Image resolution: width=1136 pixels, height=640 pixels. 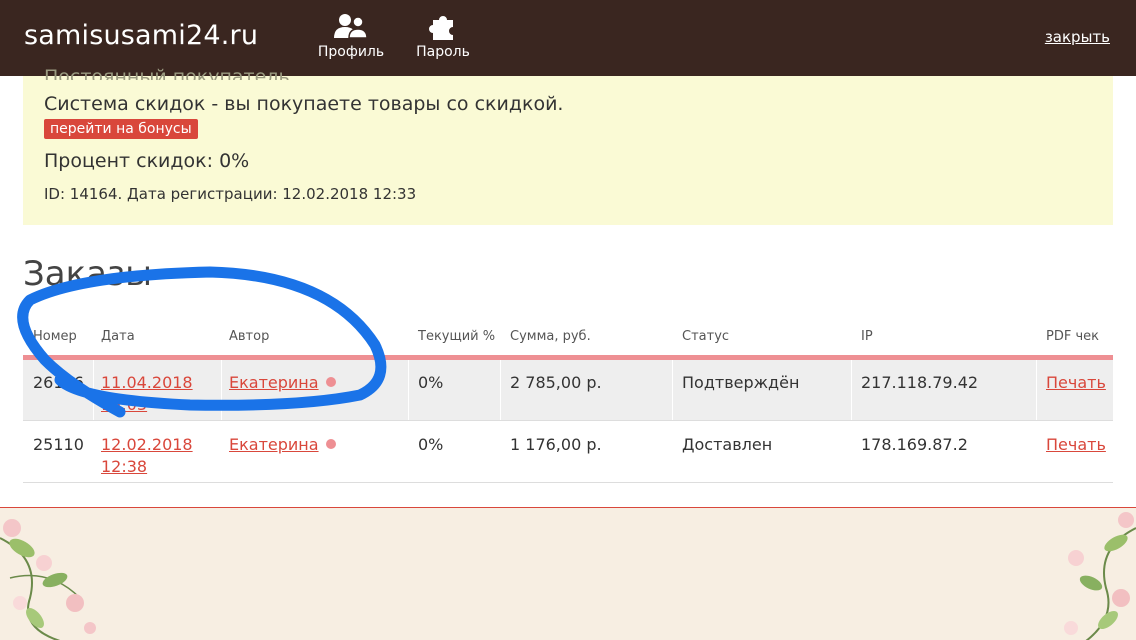 I want to click on site-brand: samisusami24.ru, so click(x=141, y=35).